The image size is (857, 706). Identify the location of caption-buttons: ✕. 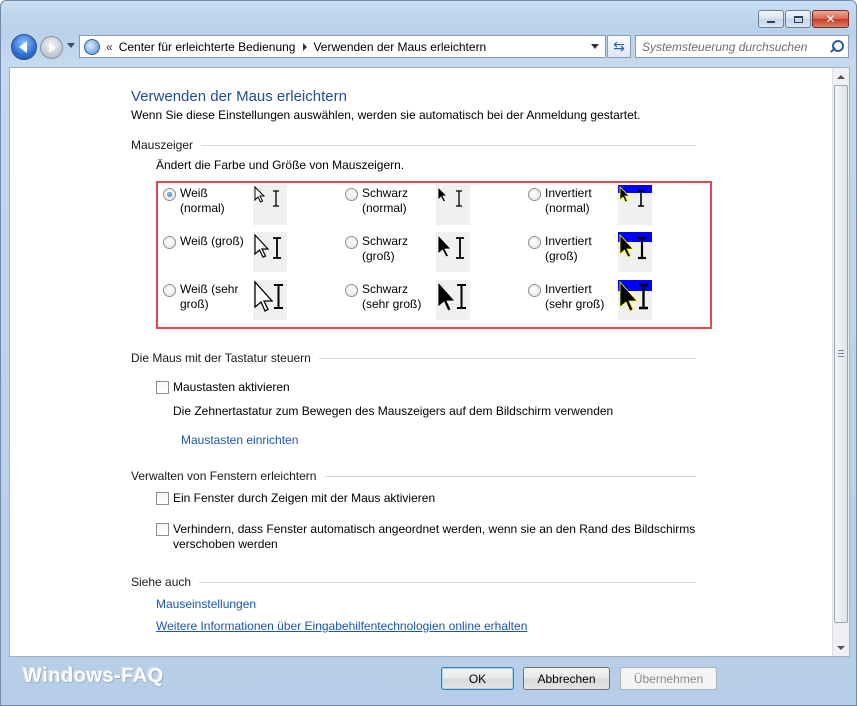
(803, 19).